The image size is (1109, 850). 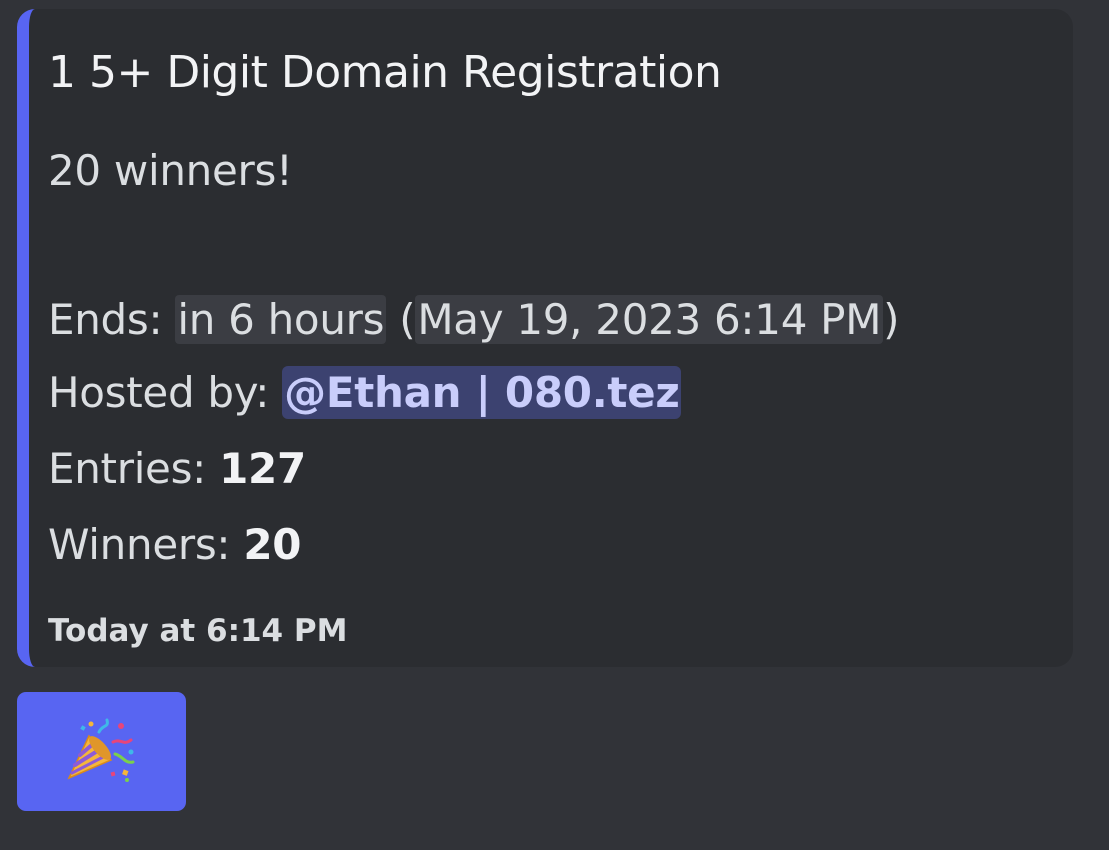 I want to click on ends-open-paren: (, so click(x=401, y=319).